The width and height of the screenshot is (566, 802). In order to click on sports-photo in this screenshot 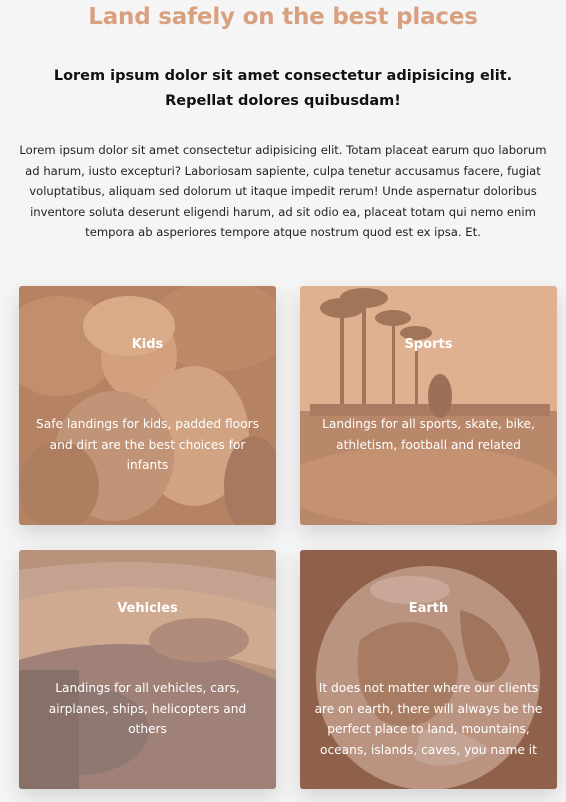, I will do `click(428, 405)`.